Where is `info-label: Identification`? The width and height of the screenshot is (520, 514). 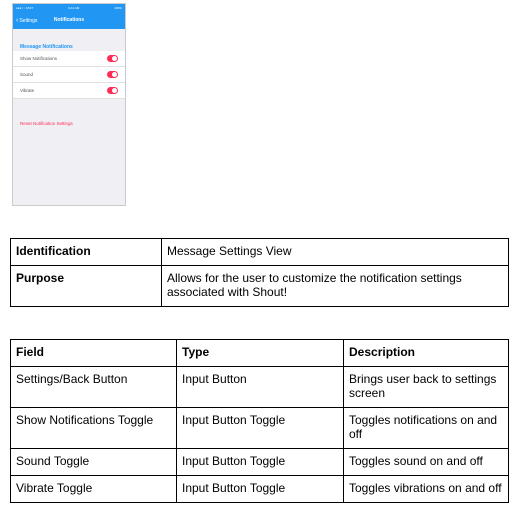 info-label: Identification is located at coordinates (86, 252).